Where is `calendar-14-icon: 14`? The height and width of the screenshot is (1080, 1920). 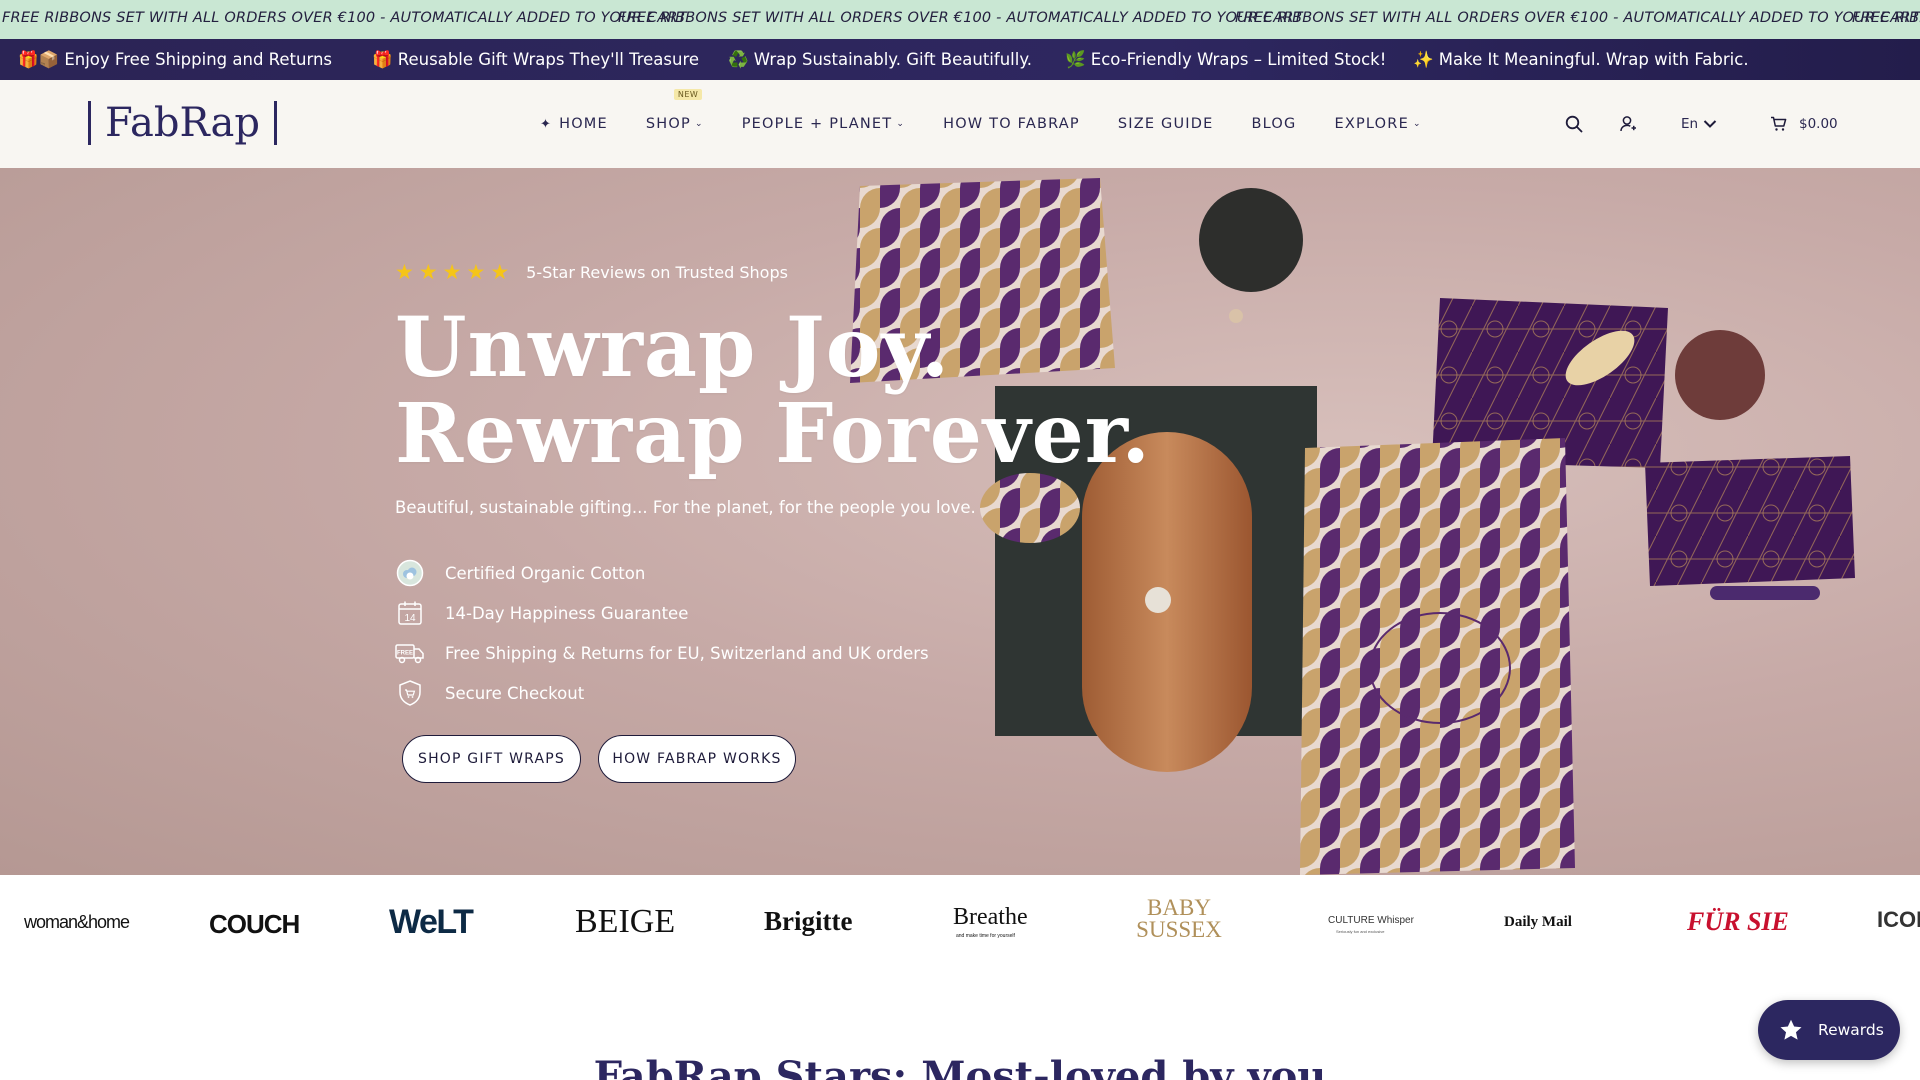
calendar-14-icon: 14 is located at coordinates (410, 613).